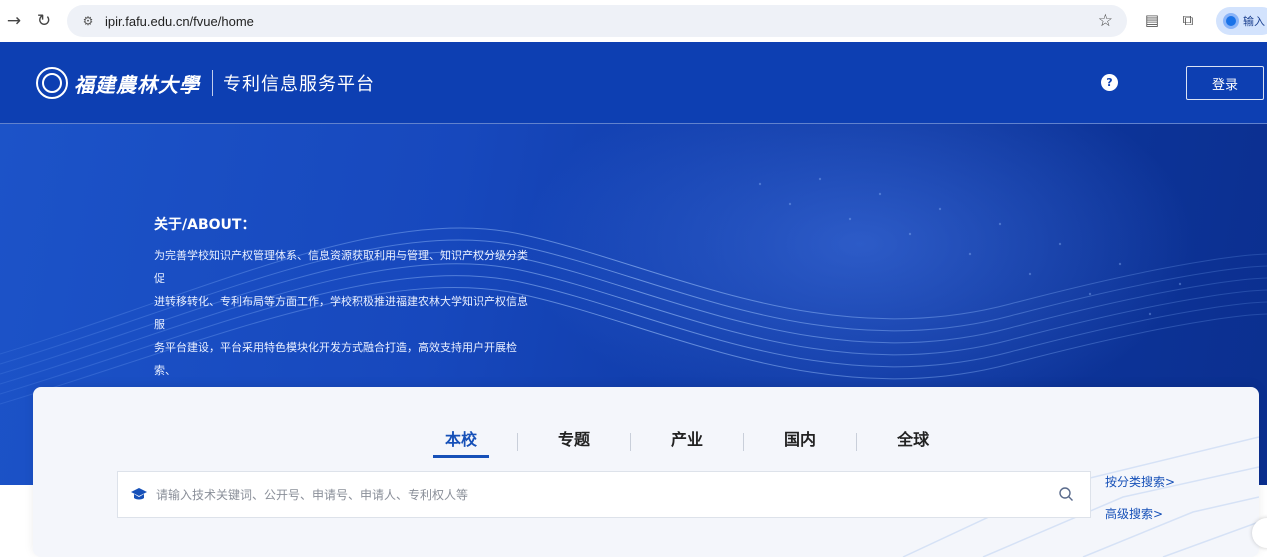 The height and width of the screenshot is (557, 1267). What do you see at coordinates (1140, 481) in the screenshot?
I see `classify-search-link: 按分类搜索>` at bounding box center [1140, 481].